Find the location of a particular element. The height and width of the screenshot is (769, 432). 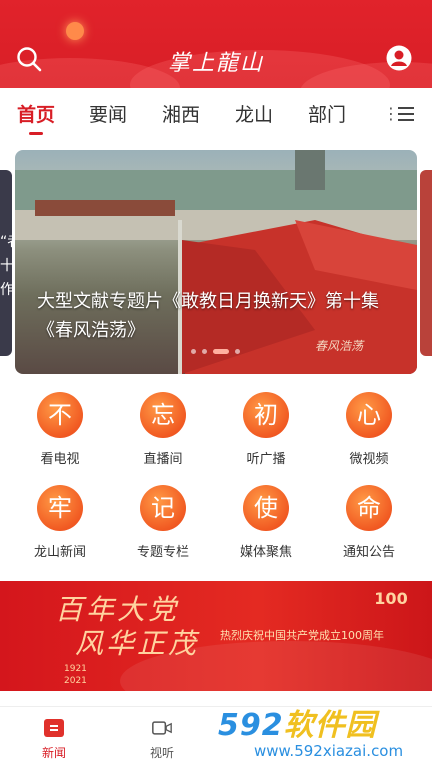

banner-years: 1921 2021 is located at coordinates (75, 675).